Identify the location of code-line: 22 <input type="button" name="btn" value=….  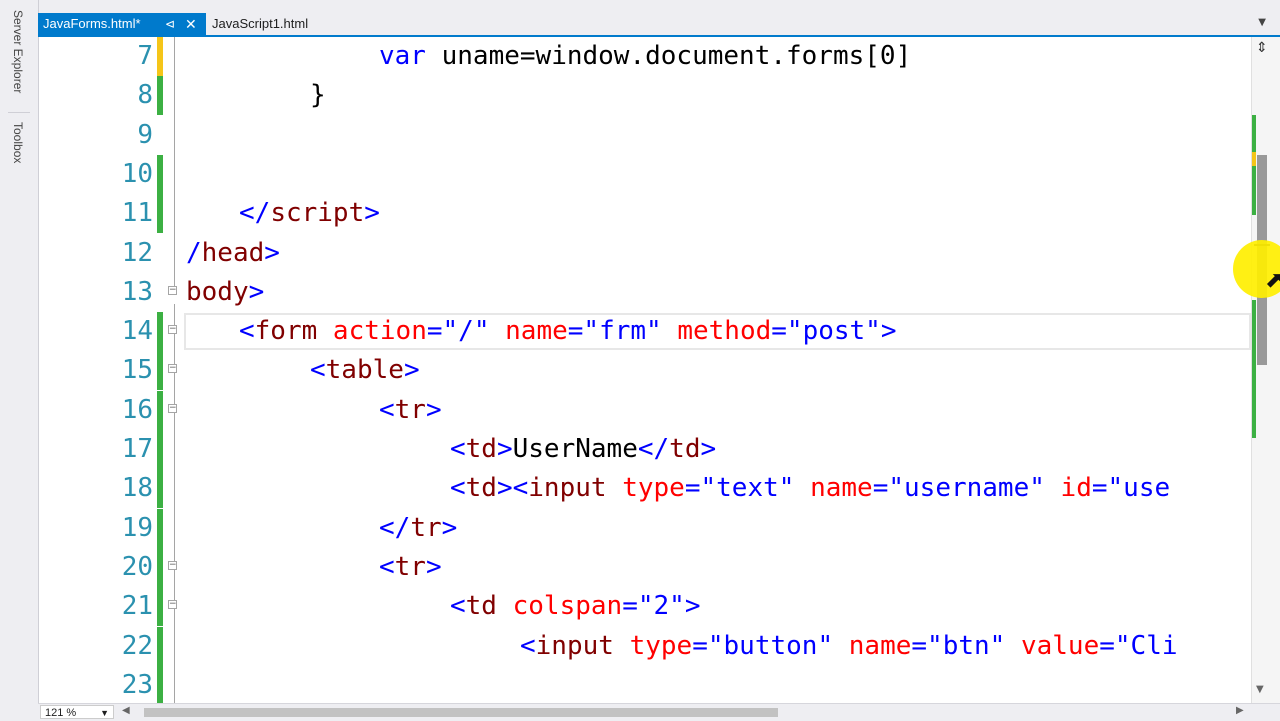
(645, 646).